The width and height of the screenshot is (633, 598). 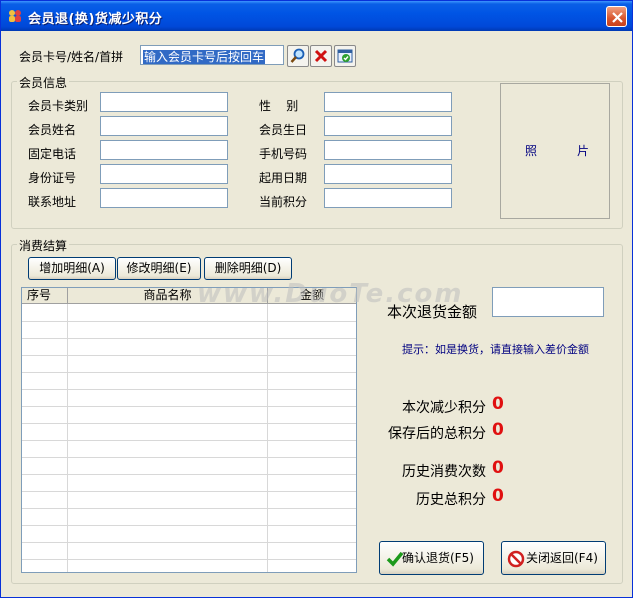 I want to click on name-label: 会员姓名, so click(x=52, y=130).